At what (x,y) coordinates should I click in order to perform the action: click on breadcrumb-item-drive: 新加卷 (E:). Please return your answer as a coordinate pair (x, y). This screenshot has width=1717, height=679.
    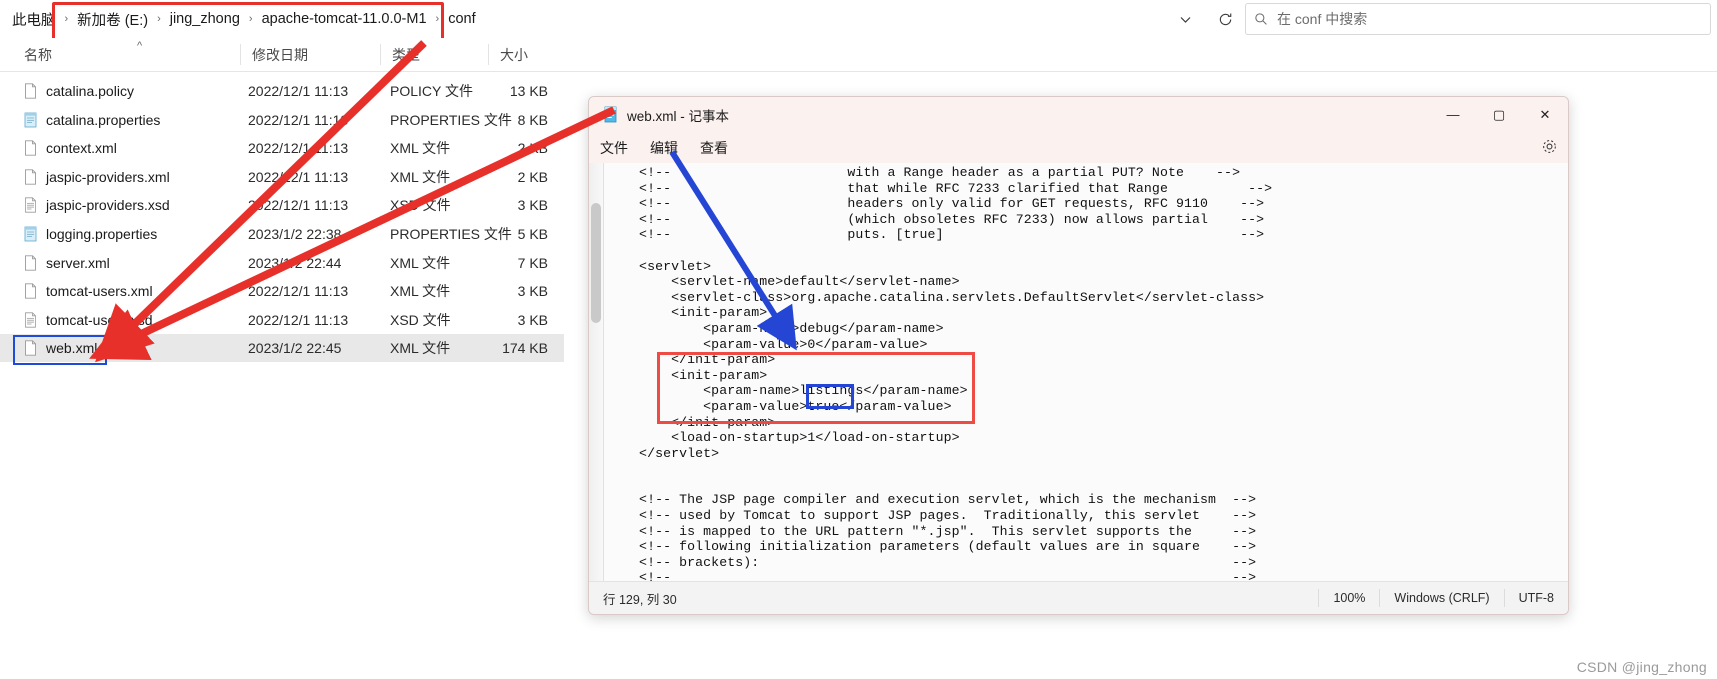
    Looking at the image, I should click on (112, 19).